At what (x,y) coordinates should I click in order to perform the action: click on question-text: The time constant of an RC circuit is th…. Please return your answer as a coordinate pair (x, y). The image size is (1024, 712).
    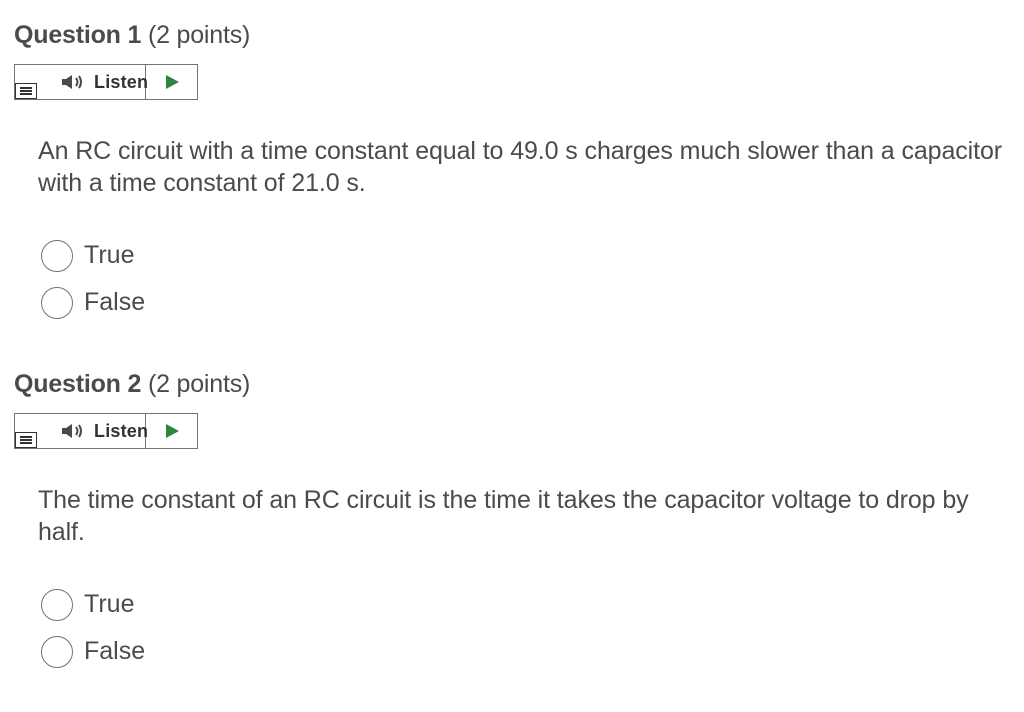
    Looking at the image, I should click on (503, 516).